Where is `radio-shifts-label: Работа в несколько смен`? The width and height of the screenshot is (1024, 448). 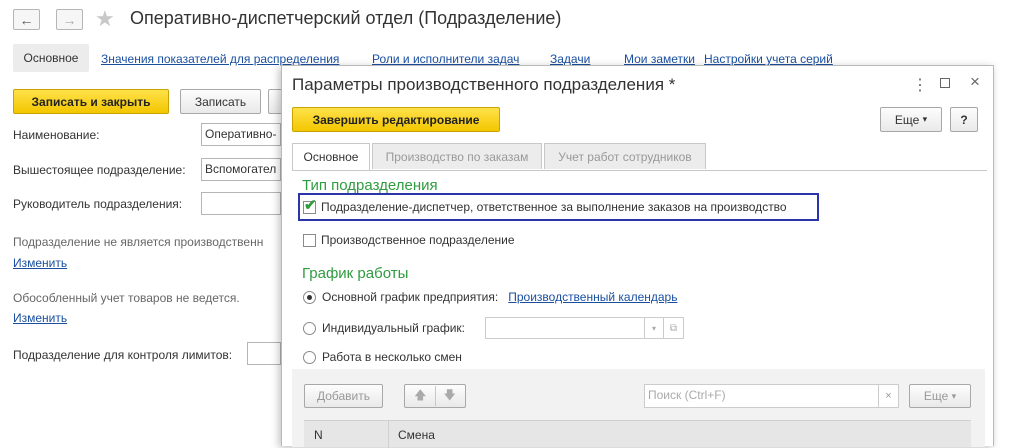 radio-shifts-label: Работа в несколько смен is located at coordinates (392, 357).